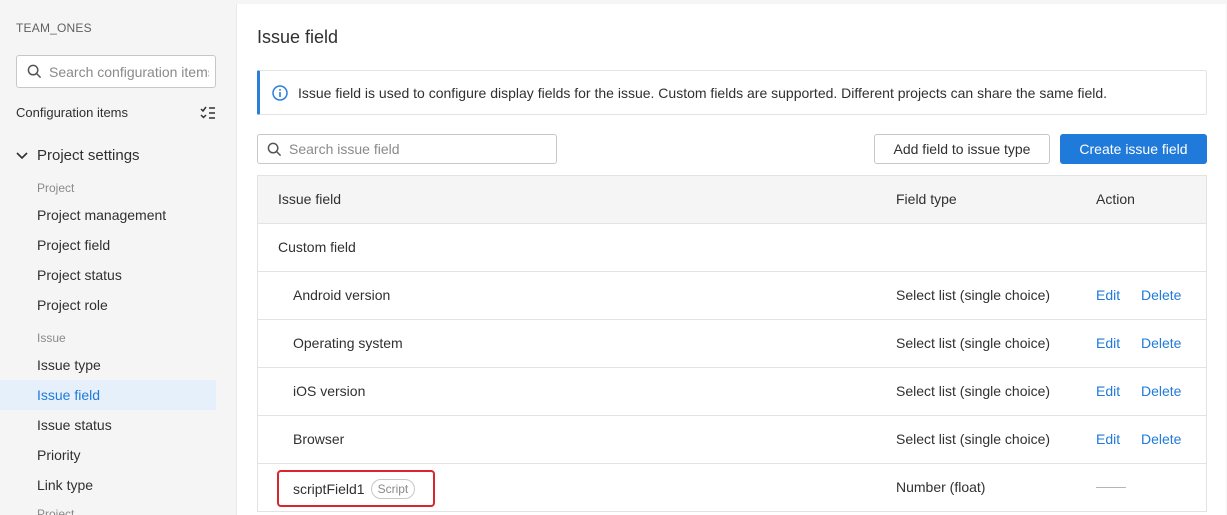 This screenshot has width=1227, height=515. What do you see at coordinates (208, 113) in the screenshot?
I see `sort-list-icon` at bounding box center [208, 113].